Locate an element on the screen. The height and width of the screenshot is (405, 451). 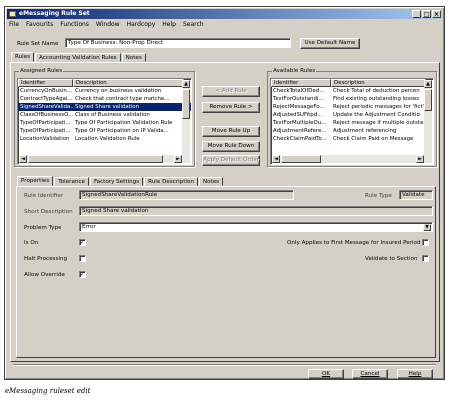
assigned-col-identifier: Identifier is located at coordinates (45, 83).